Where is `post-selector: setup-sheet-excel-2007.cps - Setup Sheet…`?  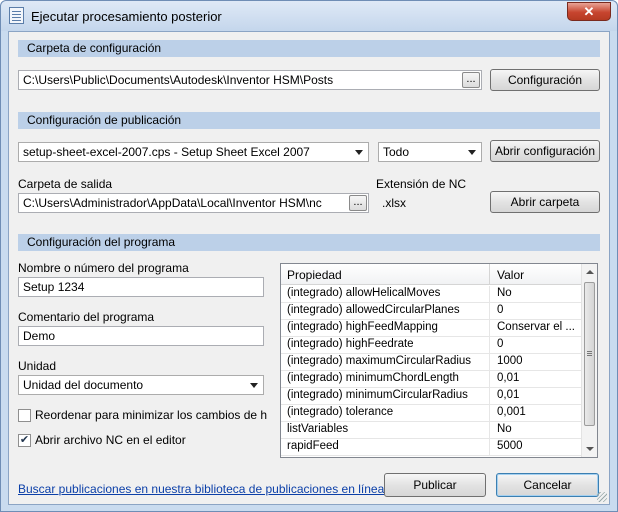 post-selector: setup-sheet-excel-2007.cps - Setup Sheet… is located at coordinates (193, 152).